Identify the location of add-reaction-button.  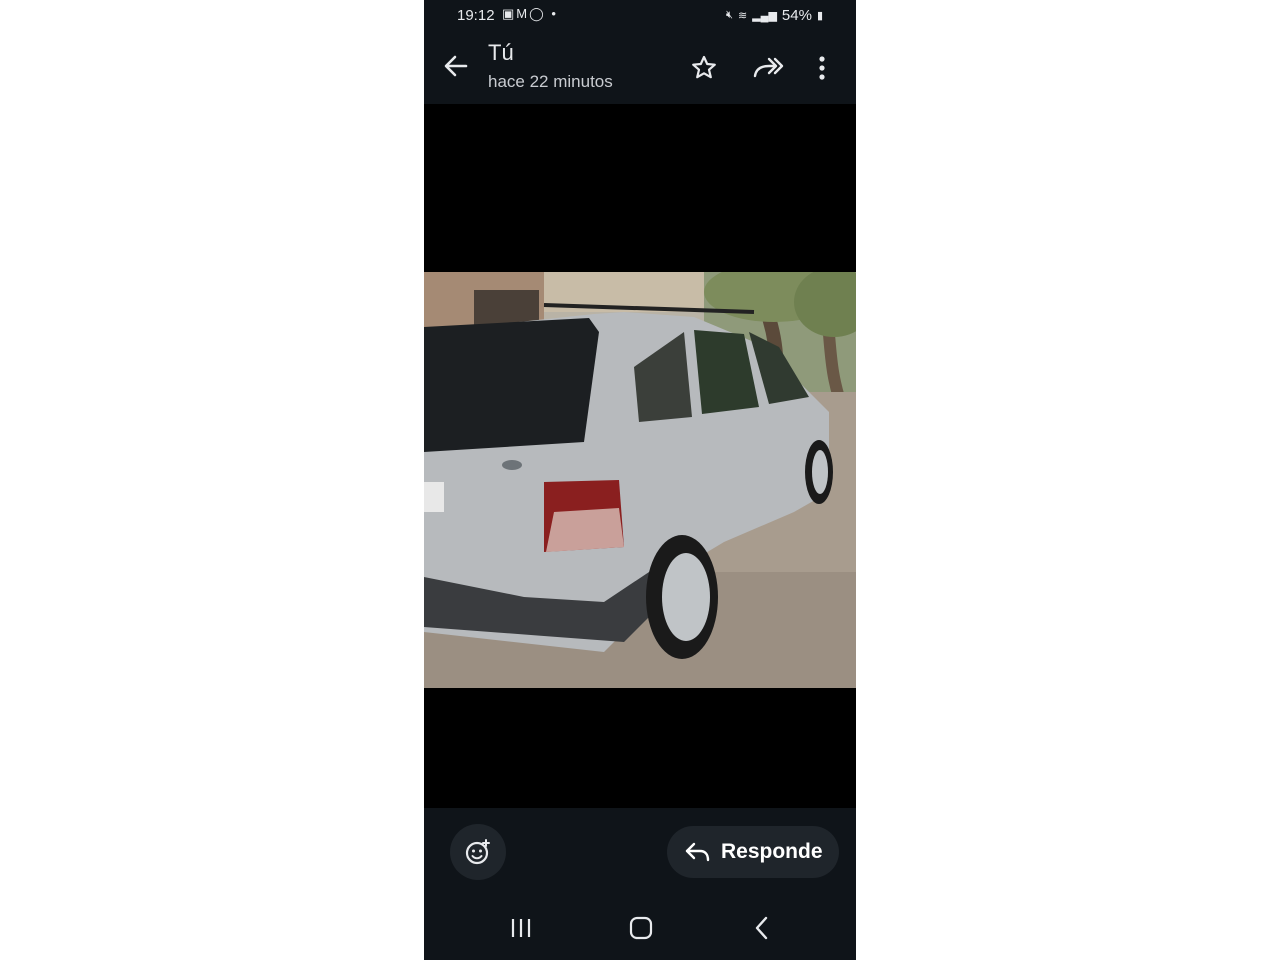
(478, 852).